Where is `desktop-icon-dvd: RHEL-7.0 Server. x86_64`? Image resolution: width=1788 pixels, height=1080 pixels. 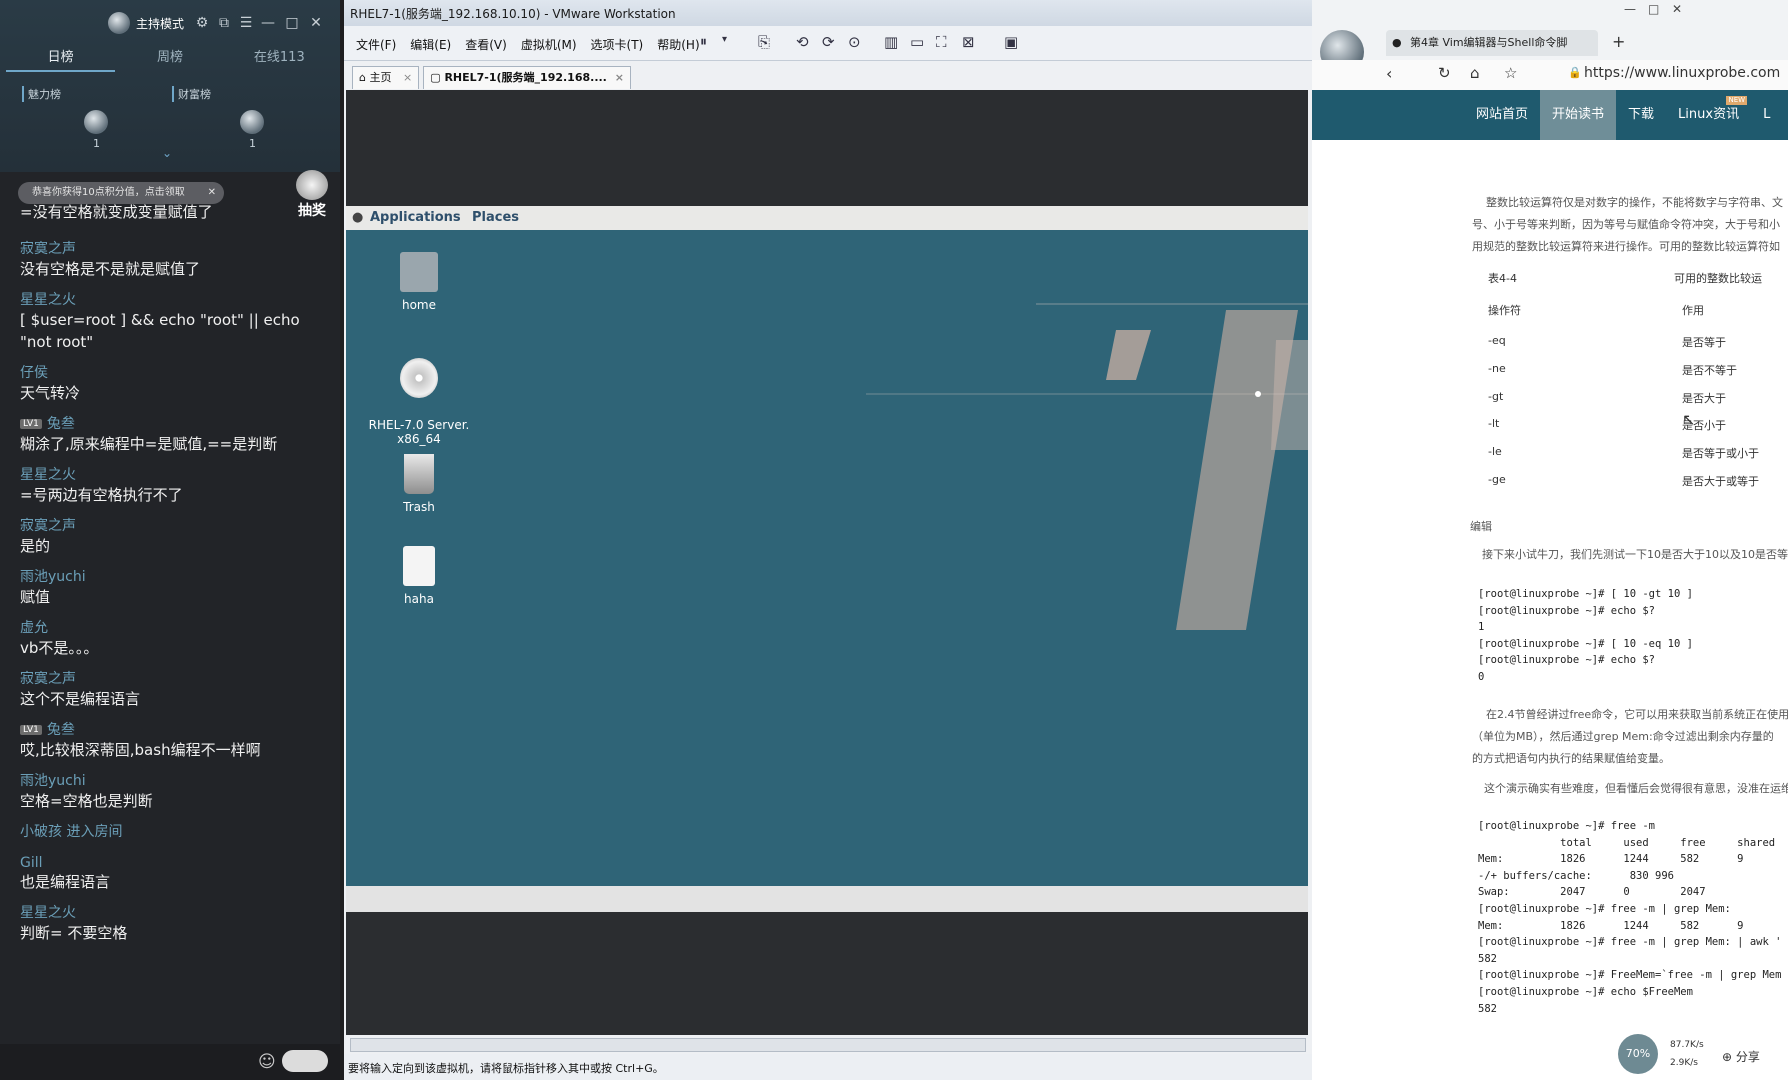
desktop-icon-dvd: RHEL-7.0 Server. x86_64 is located at coordinates (419, 402).